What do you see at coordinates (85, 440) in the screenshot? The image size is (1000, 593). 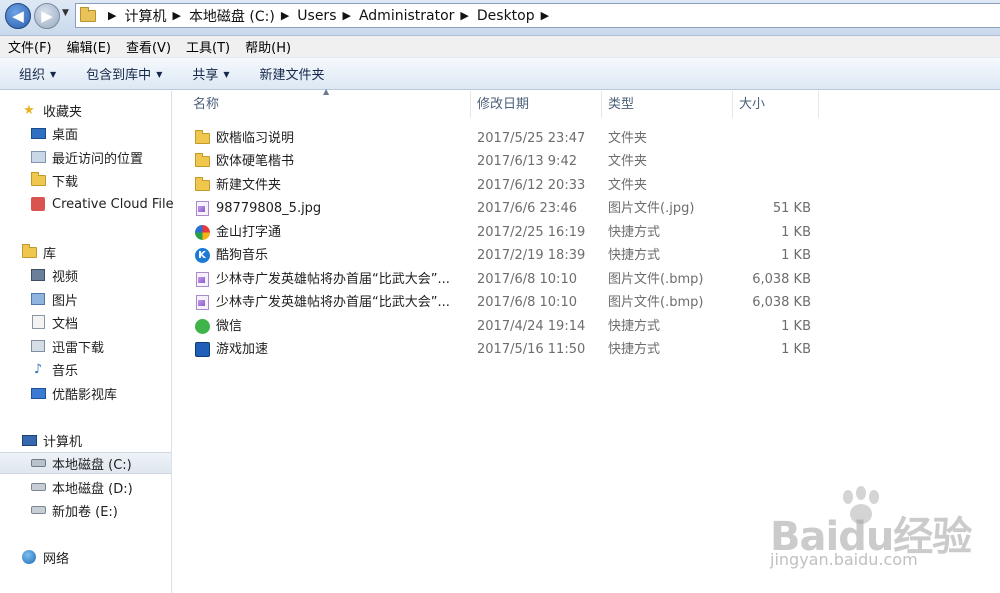 I see `nav-computer: 计算机` at bounding box center [85, 440].